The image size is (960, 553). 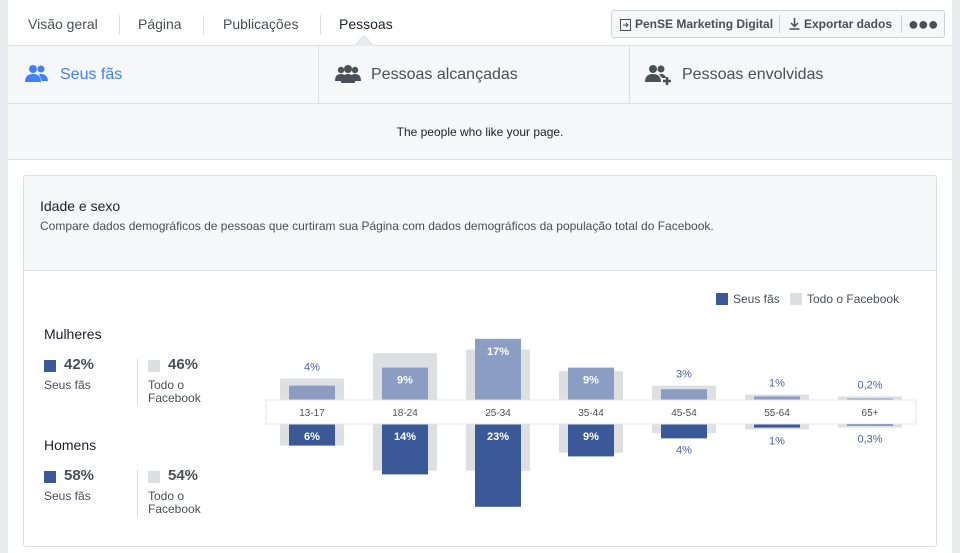 I want to click on section-description: The people who like your page., so click(x=480, y=132).